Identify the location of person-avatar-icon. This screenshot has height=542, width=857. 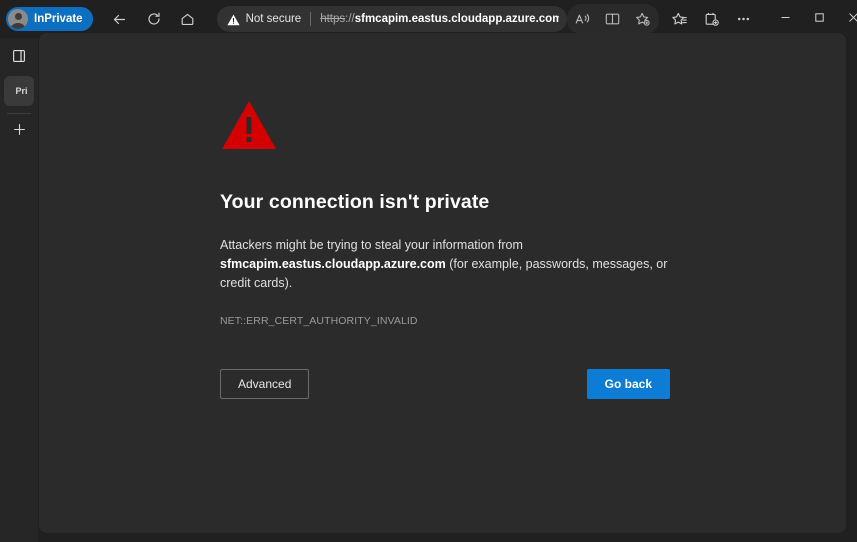
(18, 19).